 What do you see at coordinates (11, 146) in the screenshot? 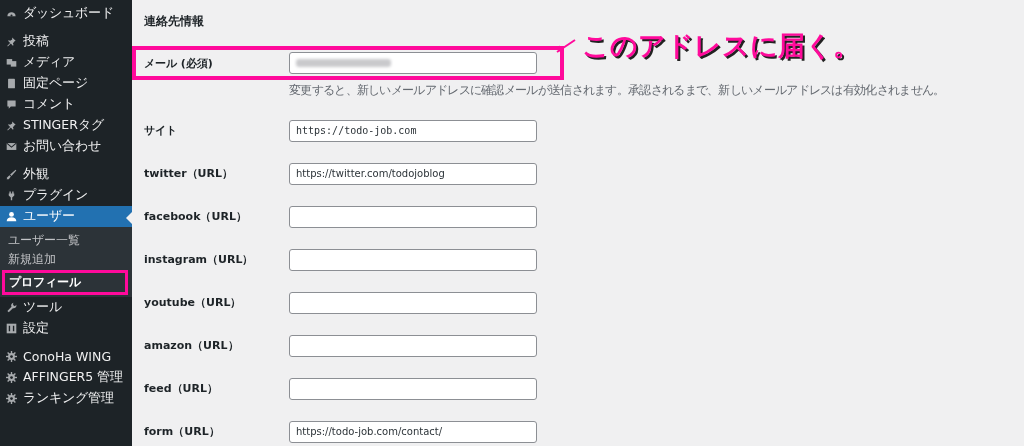
I see `envelope-icon` at bounding box center [11, 146].